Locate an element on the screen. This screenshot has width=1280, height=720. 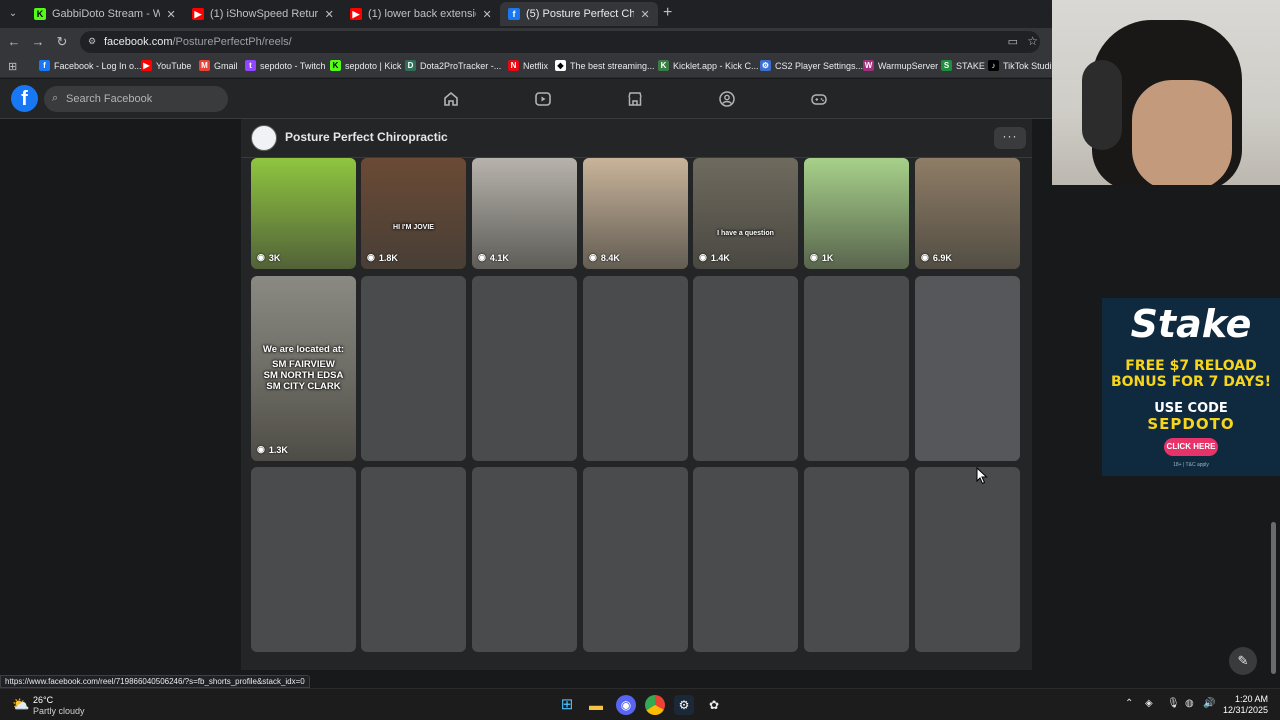
windows-start-icon: ⊞ is located at coordinates (567, 705).